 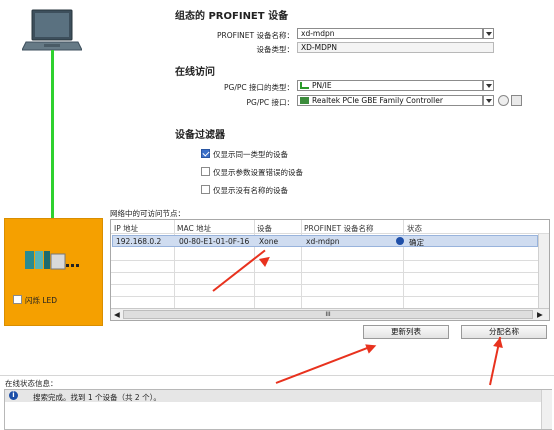 I want to click on info-icon: i, so click(x=13, y=395).